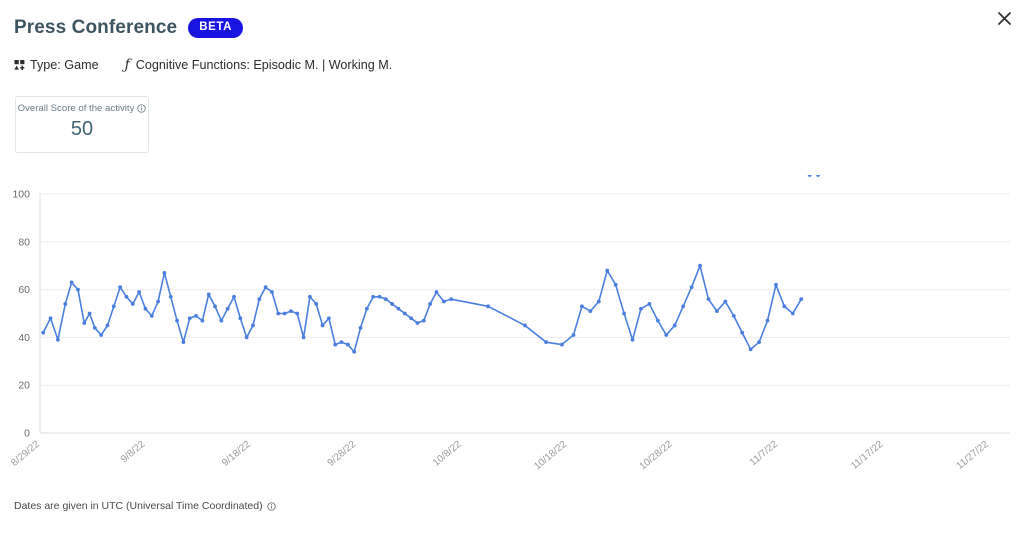 The height and width of the screenshot is (543, 1024). What do you see at coordinates (1004, 18) in the screenshot?
I see `close-icon` at bounding box center [1004, 18].